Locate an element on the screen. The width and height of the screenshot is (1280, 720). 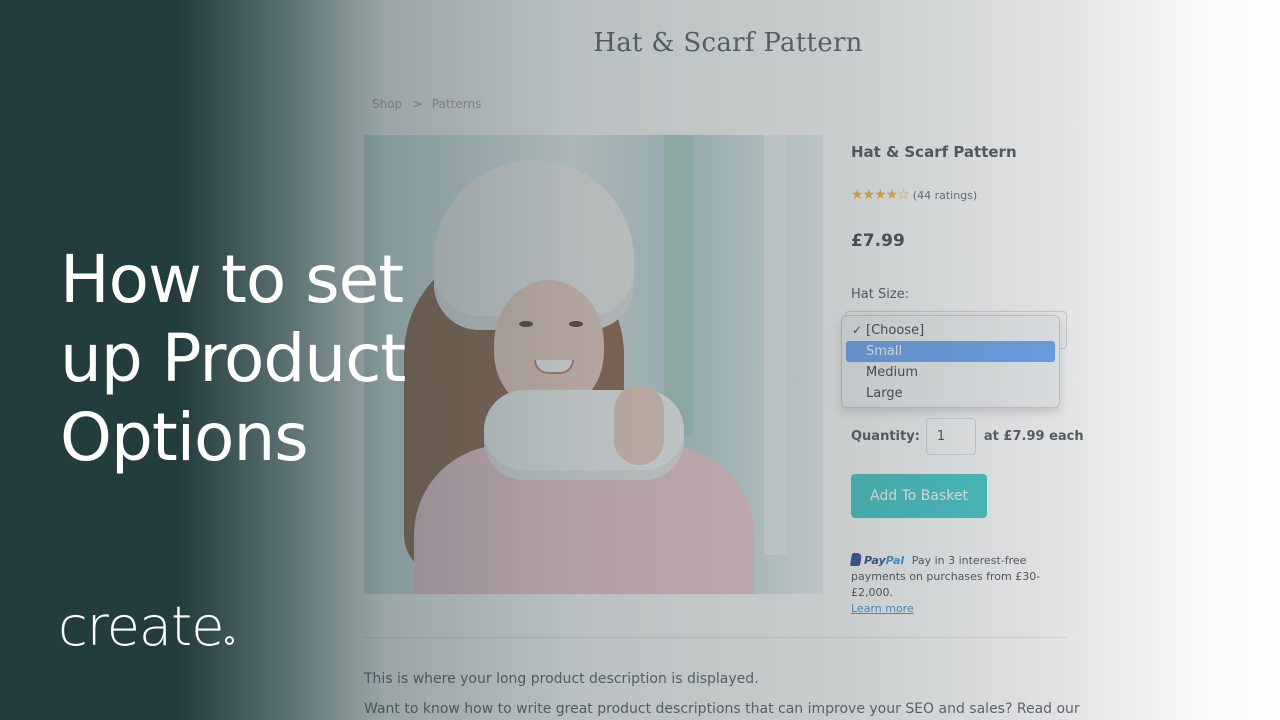
hat-size-dropdown: ✓ [Choose] Small Medium Large is located at coordinates (950, 361).